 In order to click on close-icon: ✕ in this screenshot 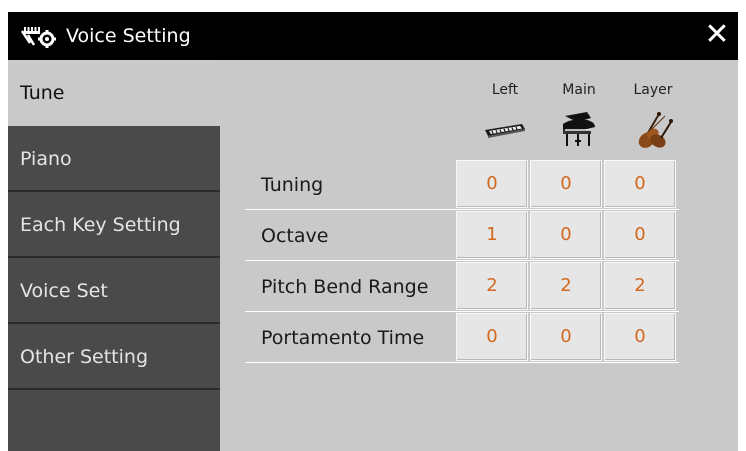, I will do `click(717, 34)`.